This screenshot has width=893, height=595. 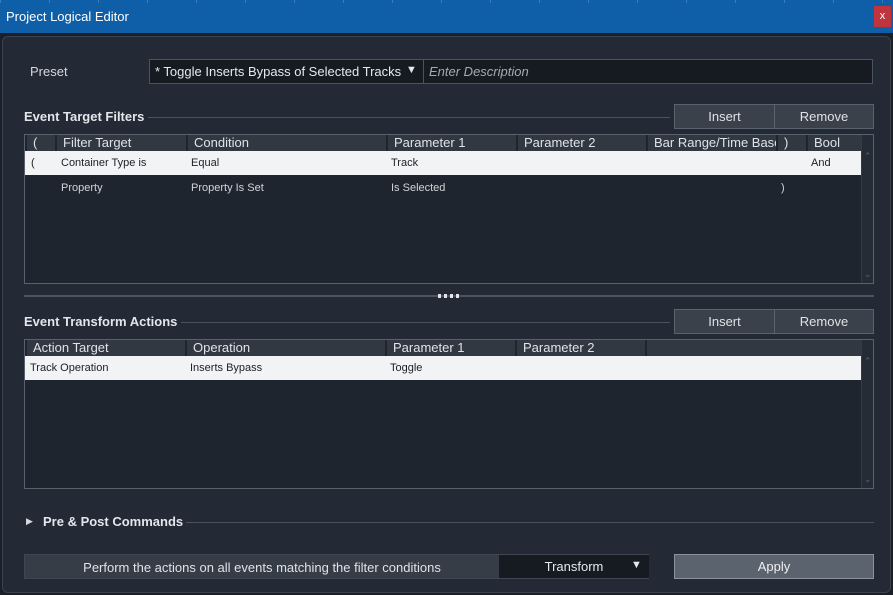 I want to click on preset-label: Preset, so click(x=49, y=71).